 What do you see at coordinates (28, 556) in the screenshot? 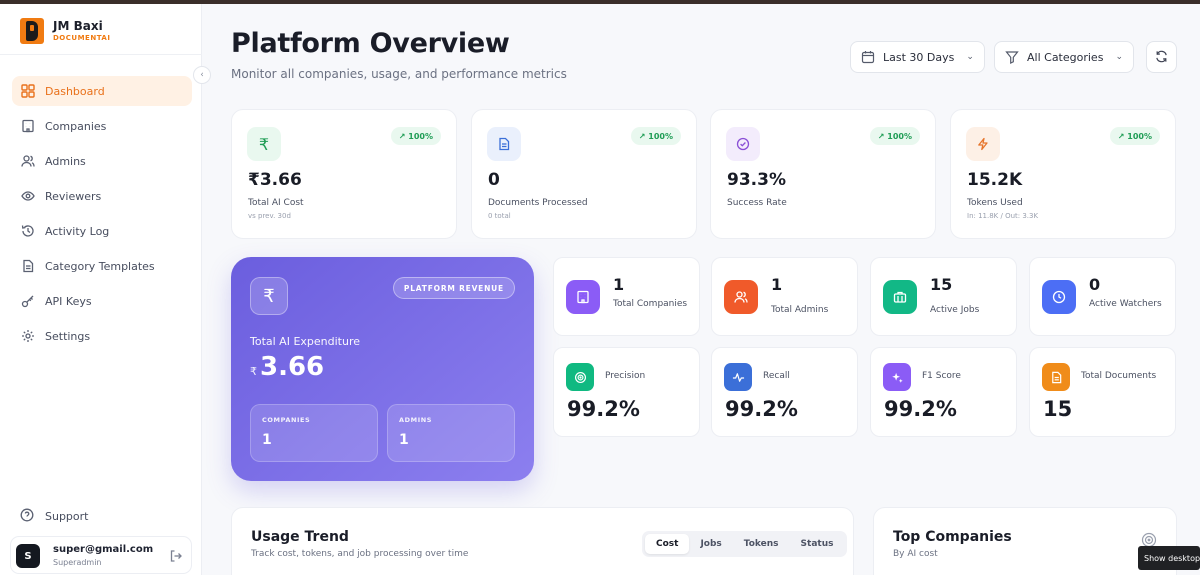
I see `avatar: S` at bounding box center [28, 556].